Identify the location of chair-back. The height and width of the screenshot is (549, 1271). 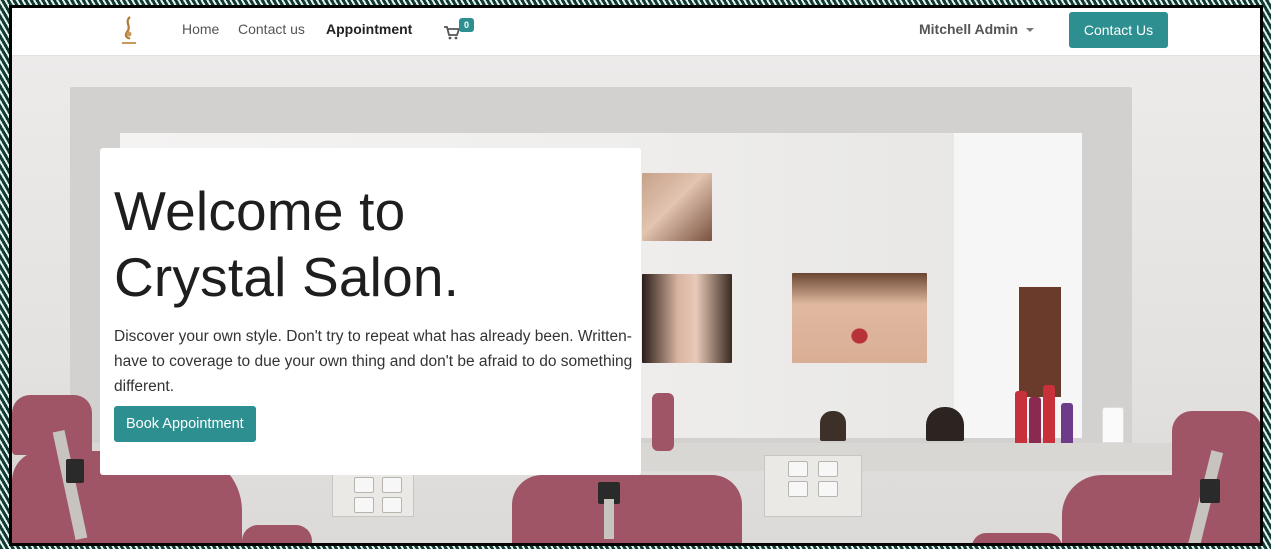
(663, 422).